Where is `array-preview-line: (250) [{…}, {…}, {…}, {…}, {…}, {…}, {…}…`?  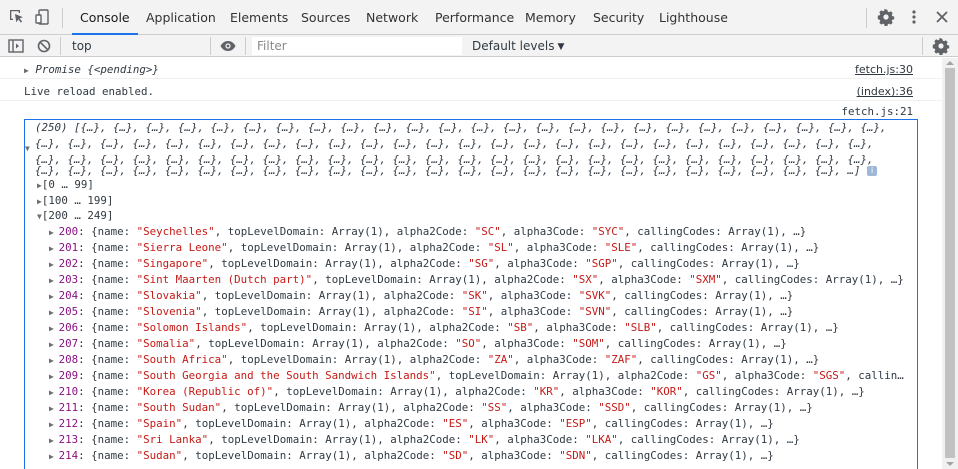 array-preview-line: (250) [{…}, {…}, {…}, {…}, {…}, {…}, {…}… is located at coordinates (461, 127).